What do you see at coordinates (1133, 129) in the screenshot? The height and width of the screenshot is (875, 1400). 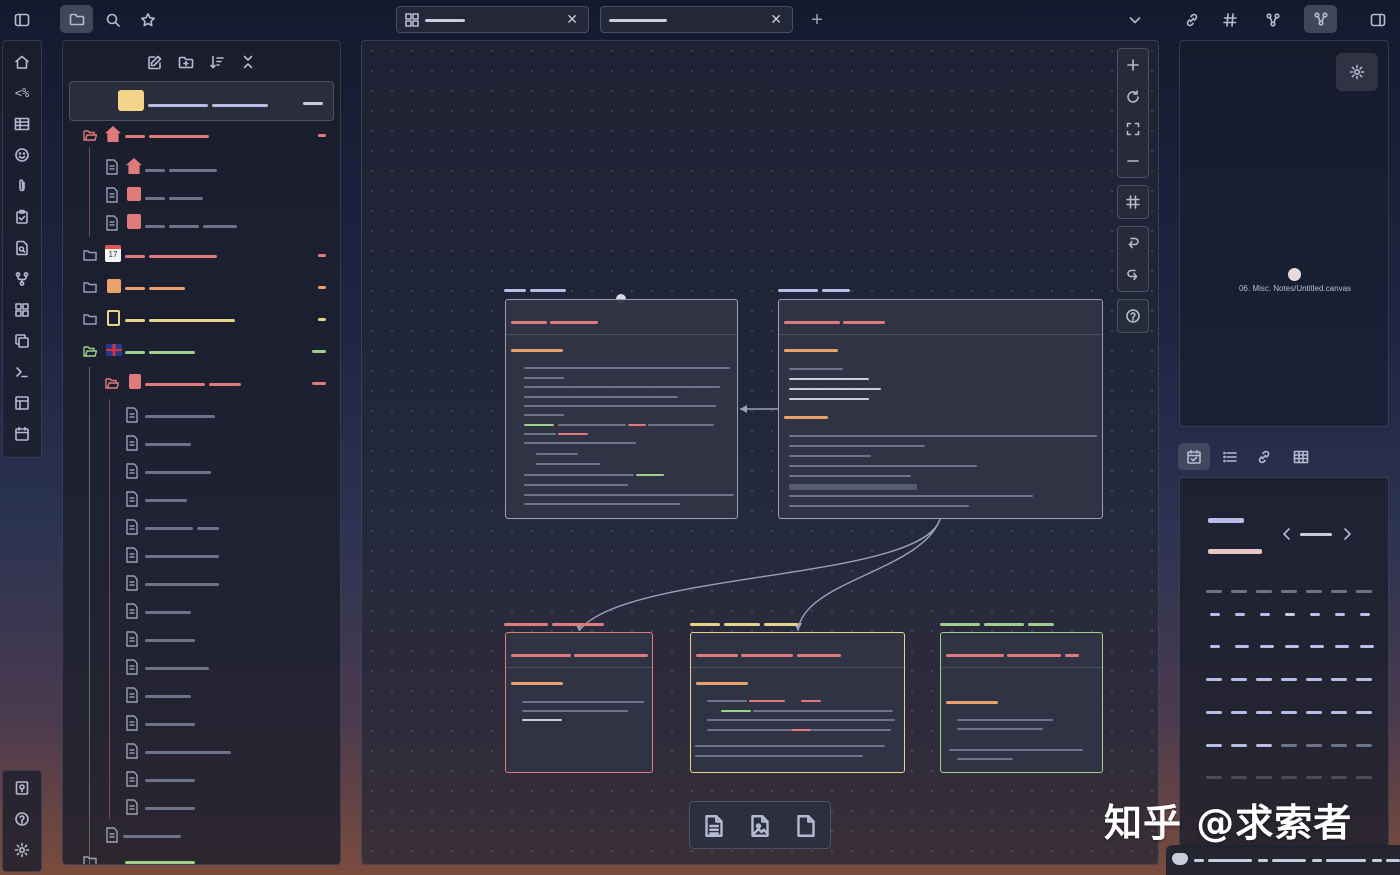 I see `fit-icon` at bounding box center [1133, 129].